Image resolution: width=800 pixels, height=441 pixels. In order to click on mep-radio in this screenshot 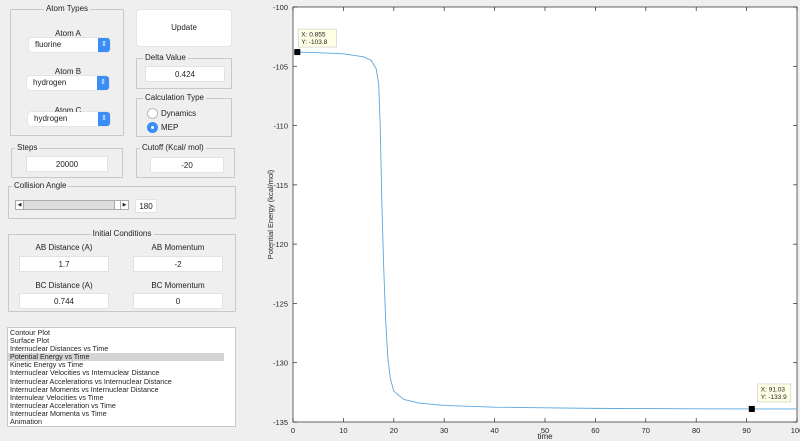, I will do `click(152, 127)`.